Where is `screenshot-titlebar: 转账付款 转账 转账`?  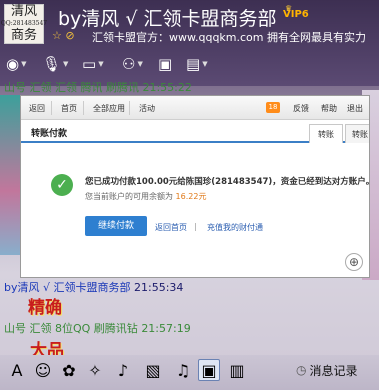 screenshot-titlebar: 转账付款 转账 转账 is located at coordinates (195, 132).